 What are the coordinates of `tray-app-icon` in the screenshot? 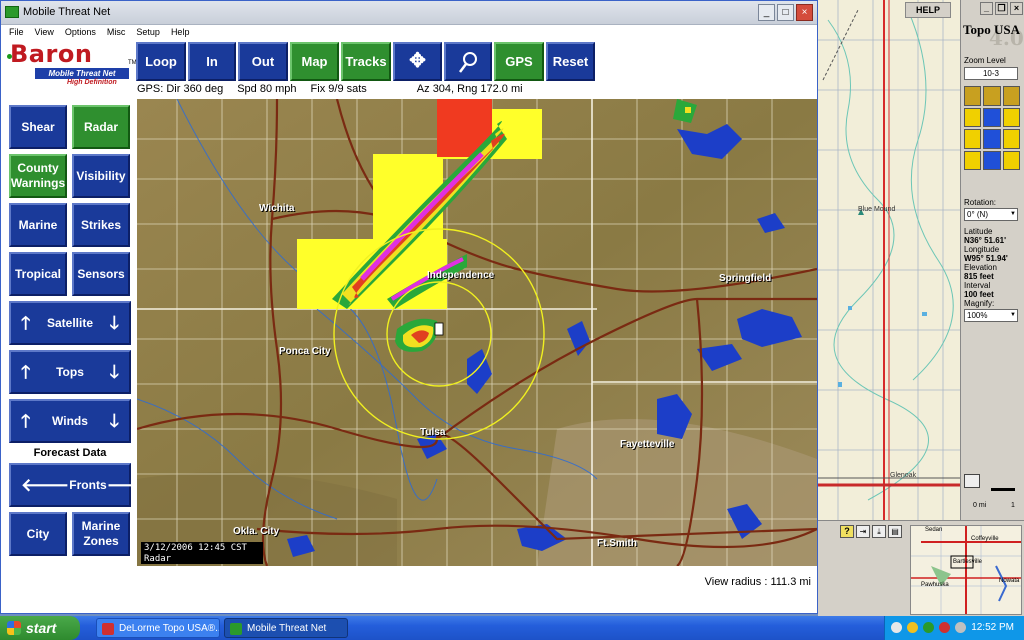 It's located at (944, 627).